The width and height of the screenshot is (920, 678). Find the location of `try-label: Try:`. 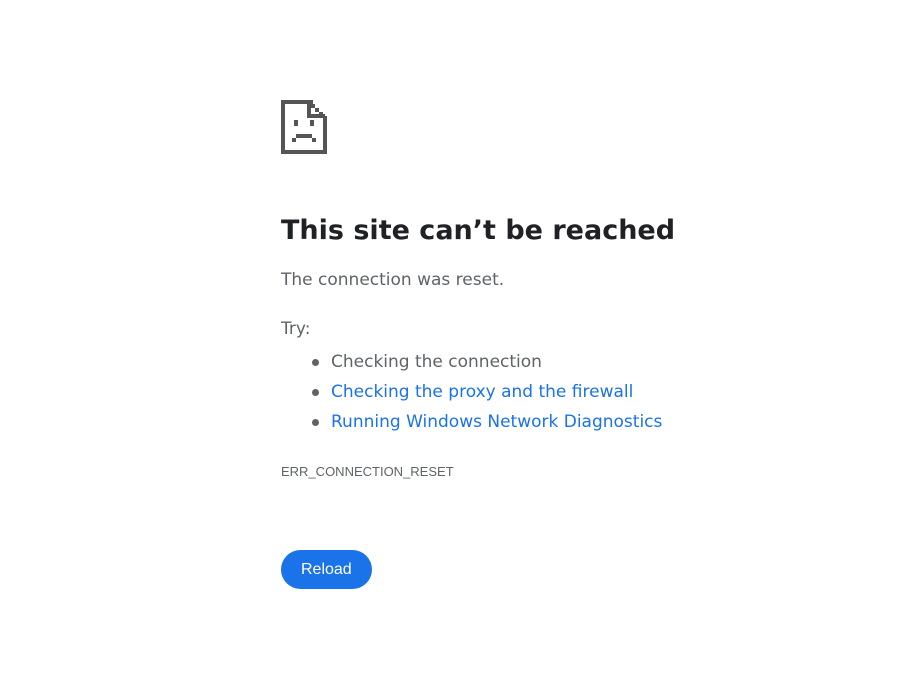

try-label: Try: is located at coordinates (296, 329).